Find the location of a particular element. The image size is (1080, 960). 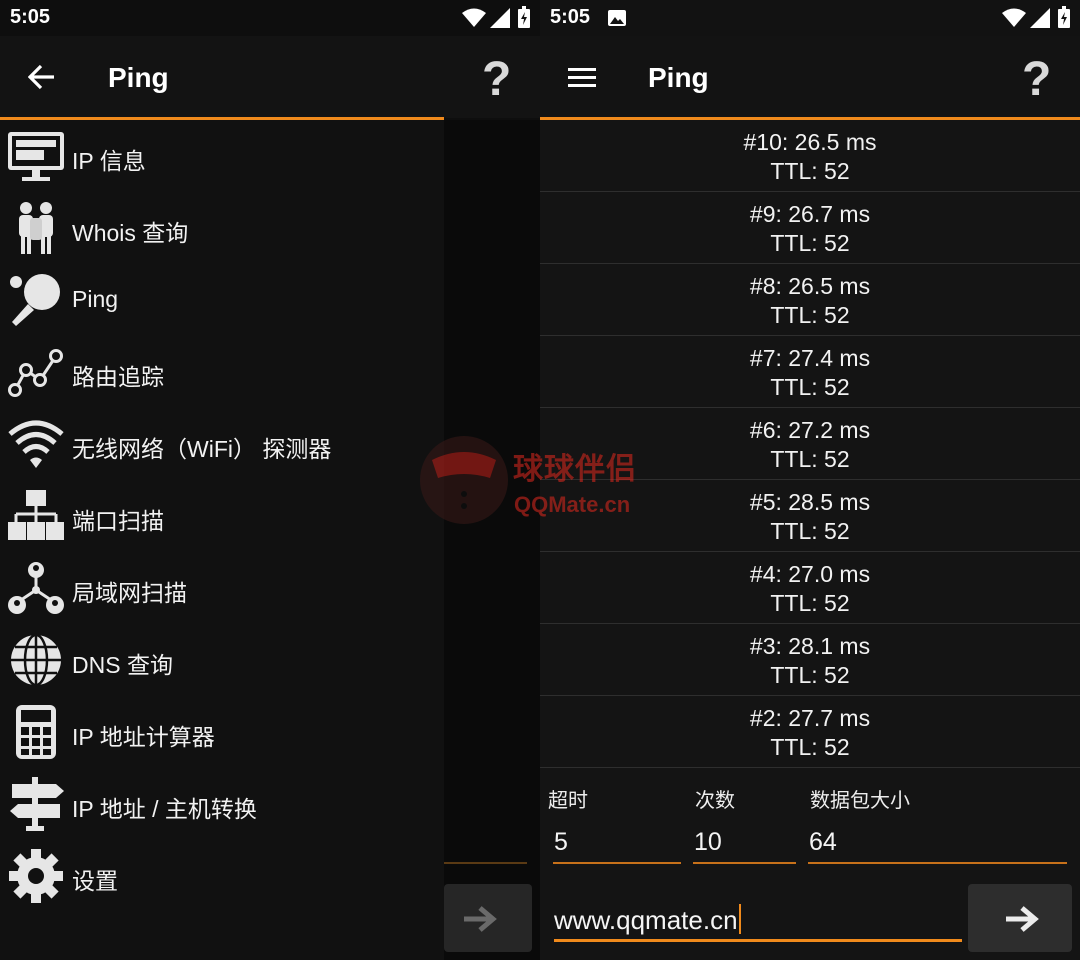

timeout-field: 5 is located at coordinates (561, 842).